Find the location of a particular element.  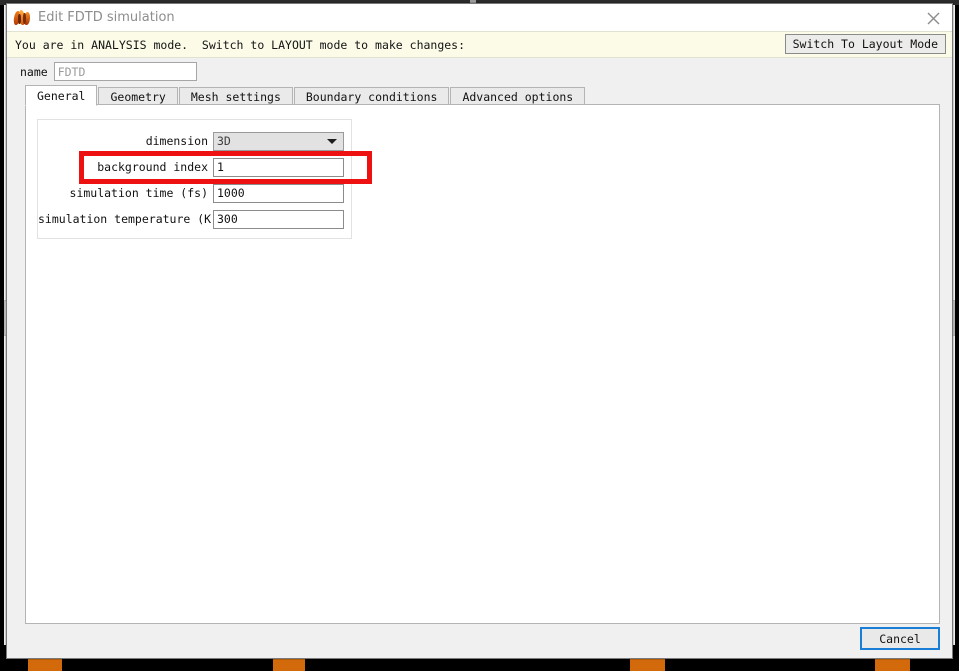

field-row-simulation-time: simulation time (fs) 1000 is located at coordinates (191, 193).